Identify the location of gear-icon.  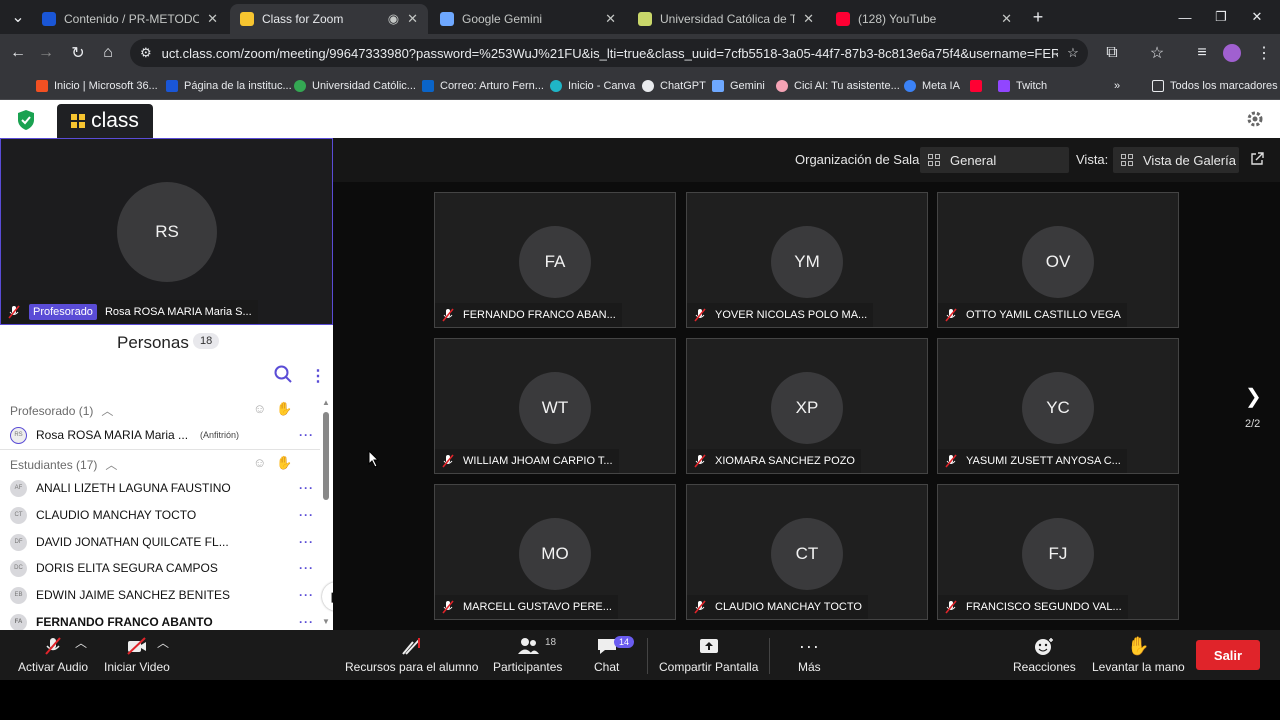
(1255, 119).